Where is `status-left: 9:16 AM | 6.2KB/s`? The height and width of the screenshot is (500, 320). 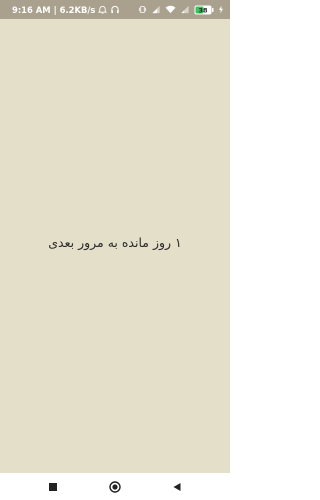 status-left: 9:16 AM | 6.2KB/s is located at coordinates (66, 10).